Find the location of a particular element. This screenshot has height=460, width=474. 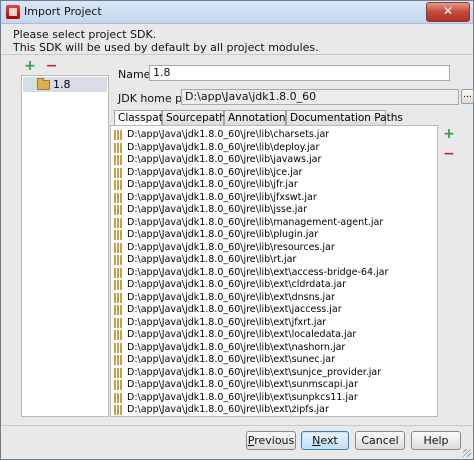

sdk-name-field: 1.8 is located at coordinates (299, 73).